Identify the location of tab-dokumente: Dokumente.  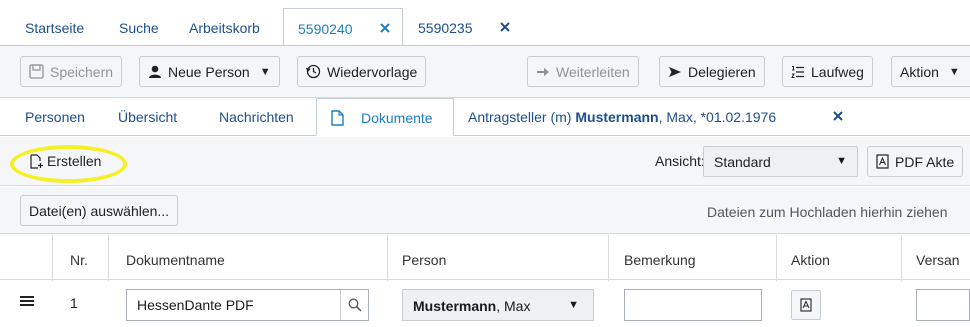
(385, 117).